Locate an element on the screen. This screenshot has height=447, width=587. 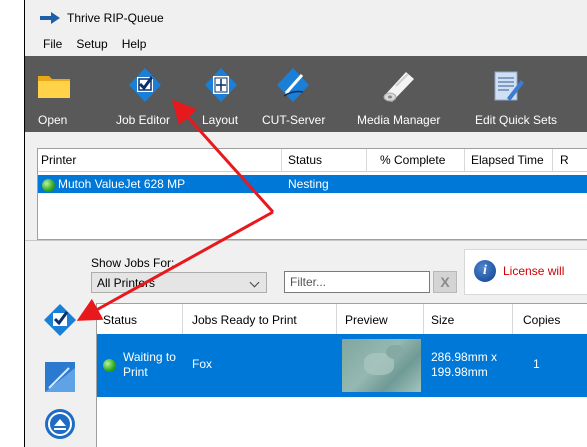
chevron-down-icon is located at coordinates (254, 282).